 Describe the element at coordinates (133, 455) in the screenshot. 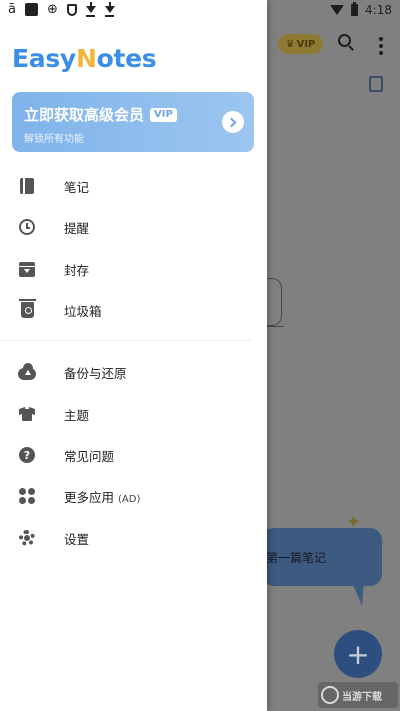

I see `menu-item-faq: ? 常见问题` at that location.